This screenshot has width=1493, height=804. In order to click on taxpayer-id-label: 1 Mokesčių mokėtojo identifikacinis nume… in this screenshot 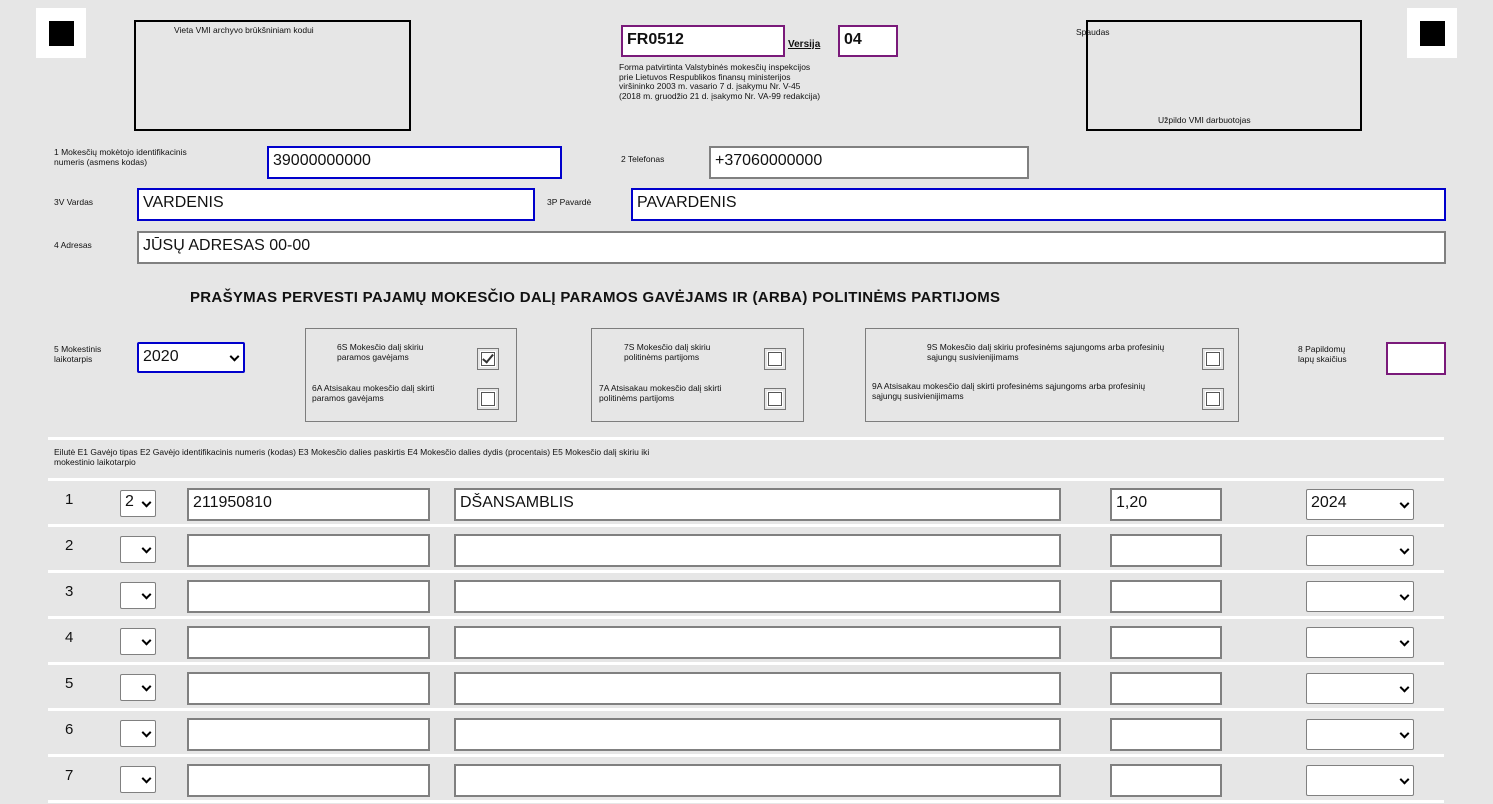, I will do `click(120, 157)`.